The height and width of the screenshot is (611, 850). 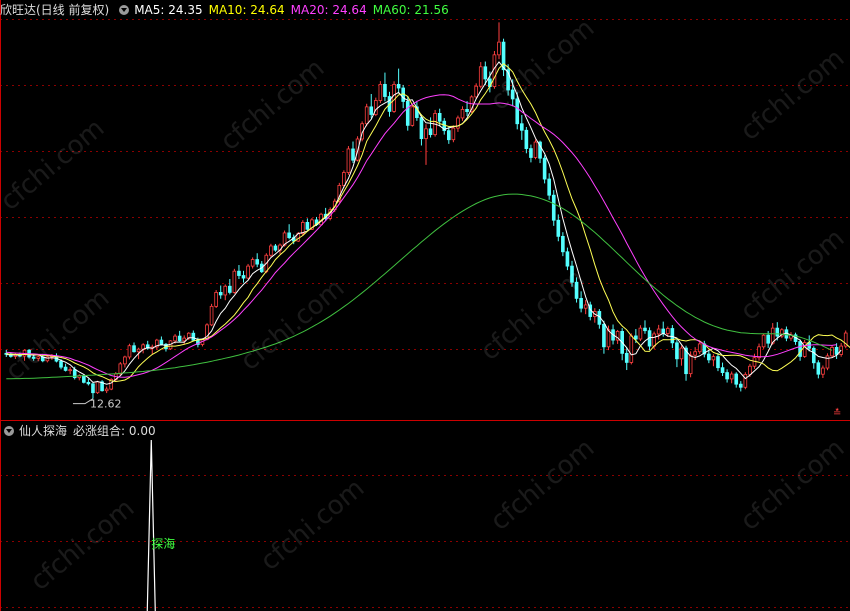 What do you see at coordinates (151, 525) in the screenshot?
I see `indicator-spike-line` at bounding box center [151, 525].